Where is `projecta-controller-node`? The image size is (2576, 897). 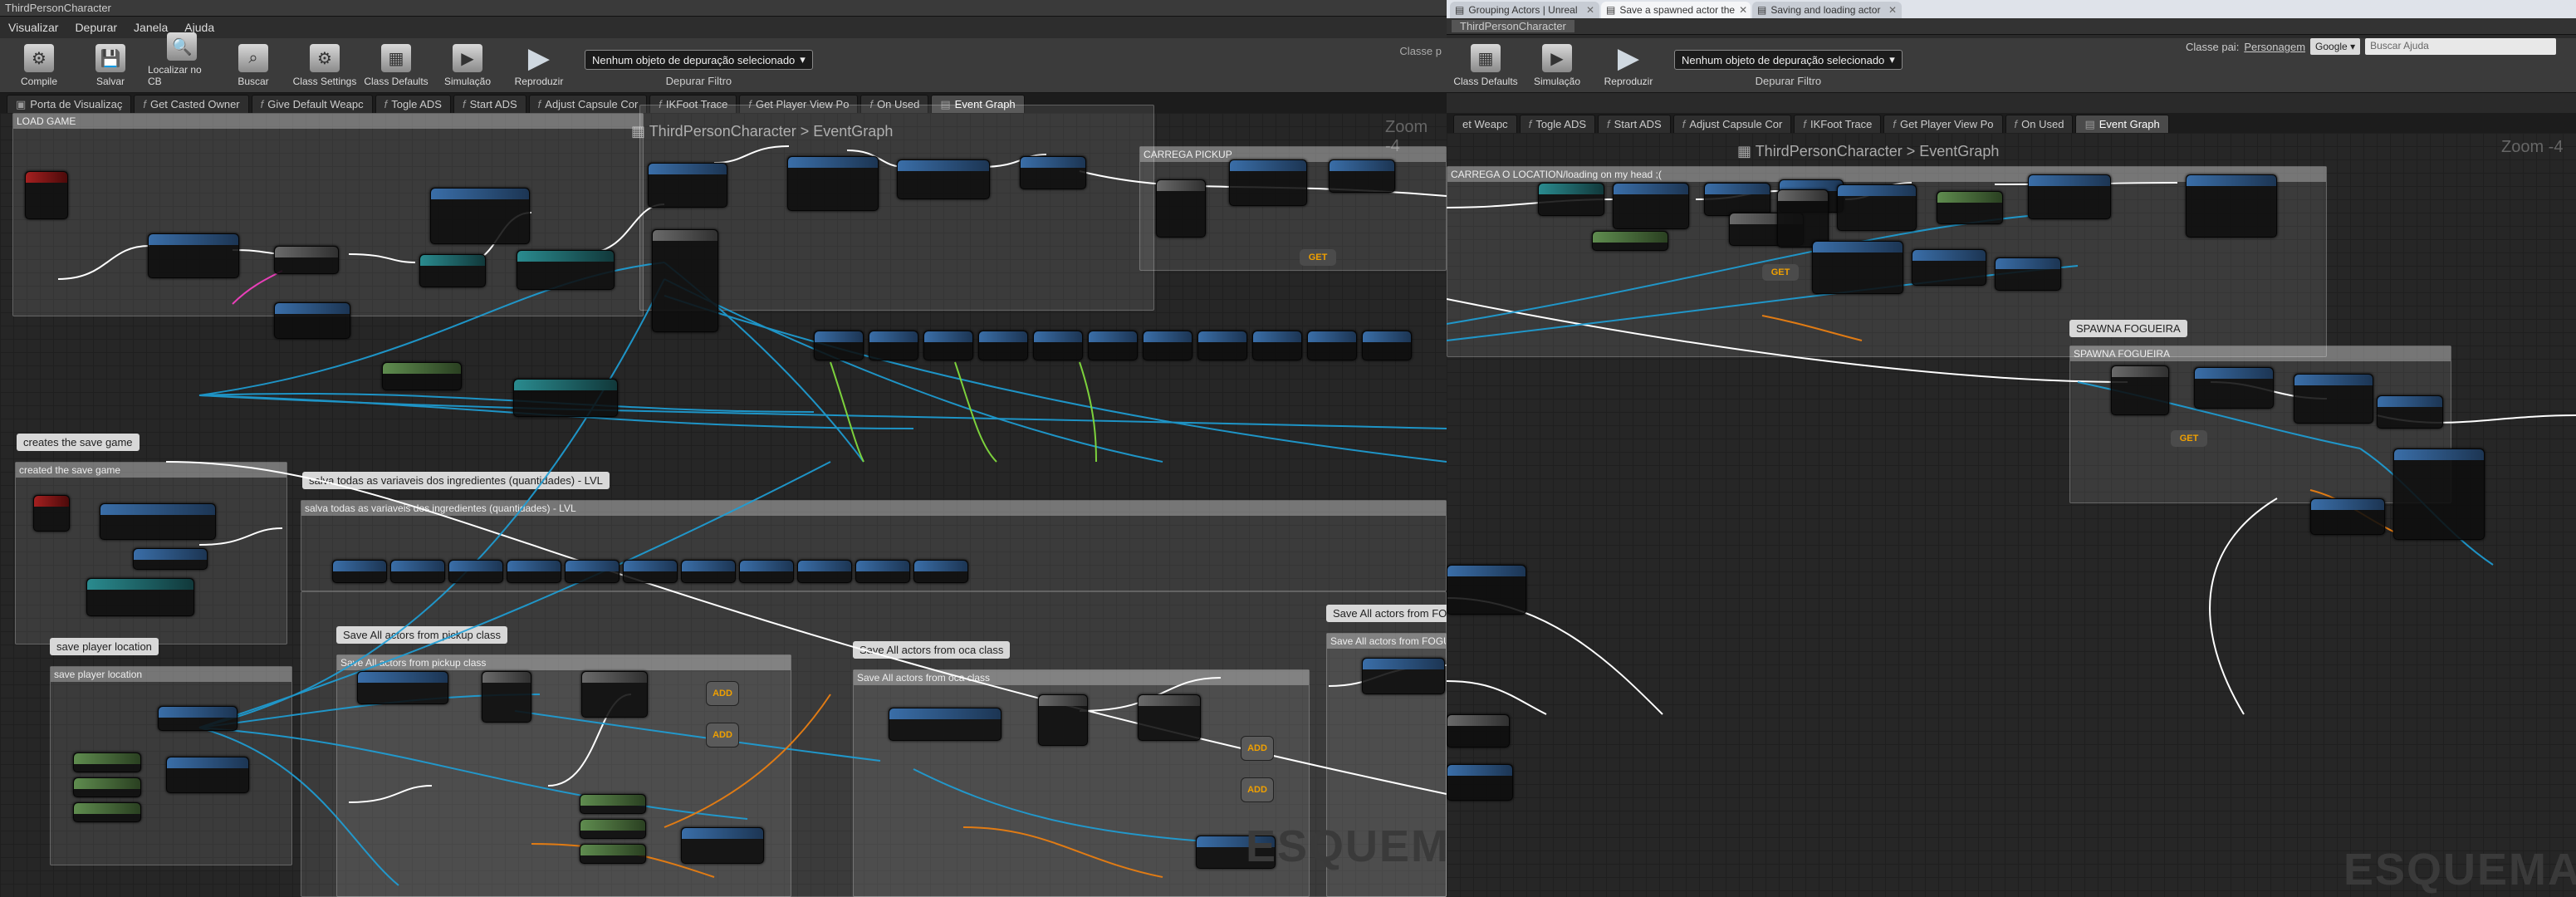
projecta-controller-node is located at coordinates (566, 398).